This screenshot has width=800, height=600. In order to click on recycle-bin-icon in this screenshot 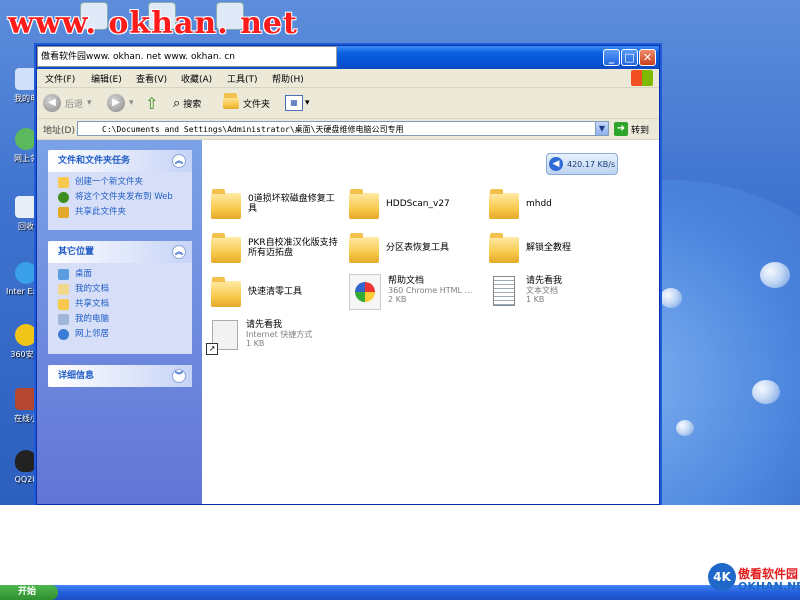, I will do `click(26, 207)`.